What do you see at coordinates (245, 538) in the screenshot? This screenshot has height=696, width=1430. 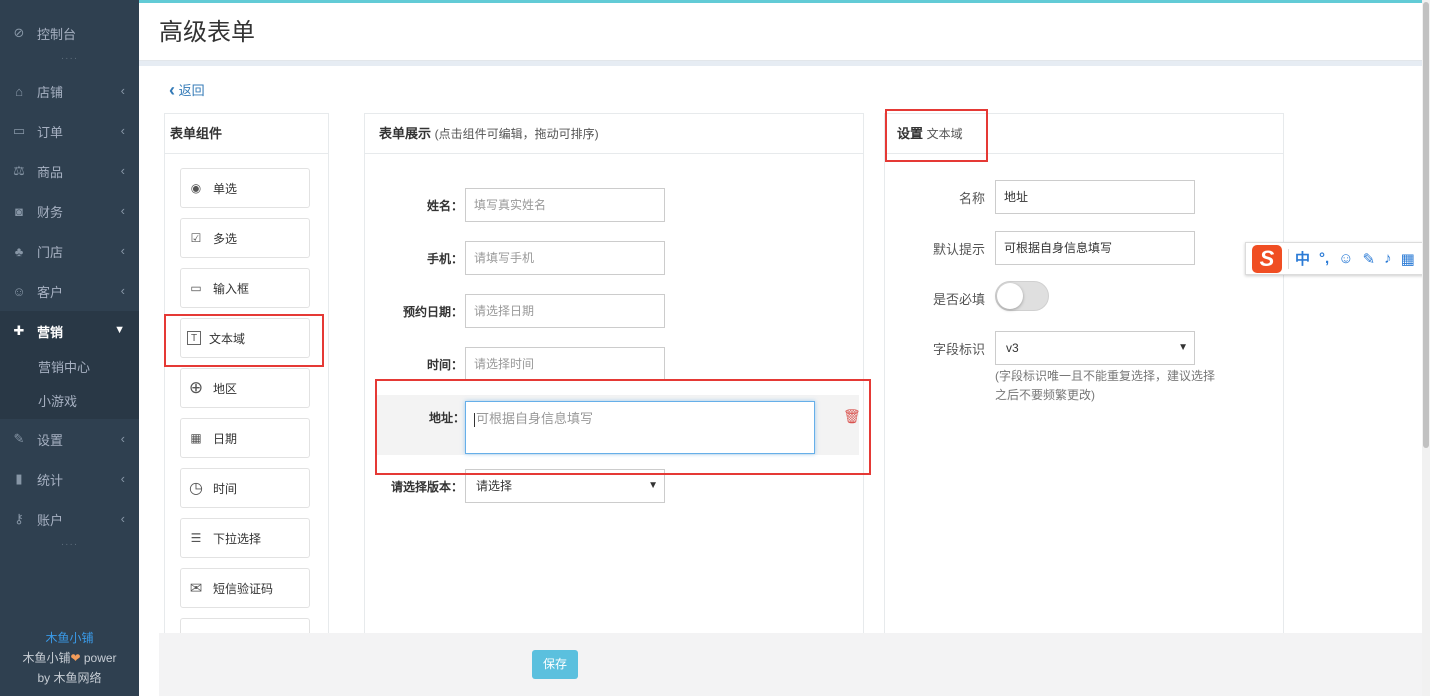 I see `component-dropdown: ☰ 下拉选择` at bounding box center [245, 538].